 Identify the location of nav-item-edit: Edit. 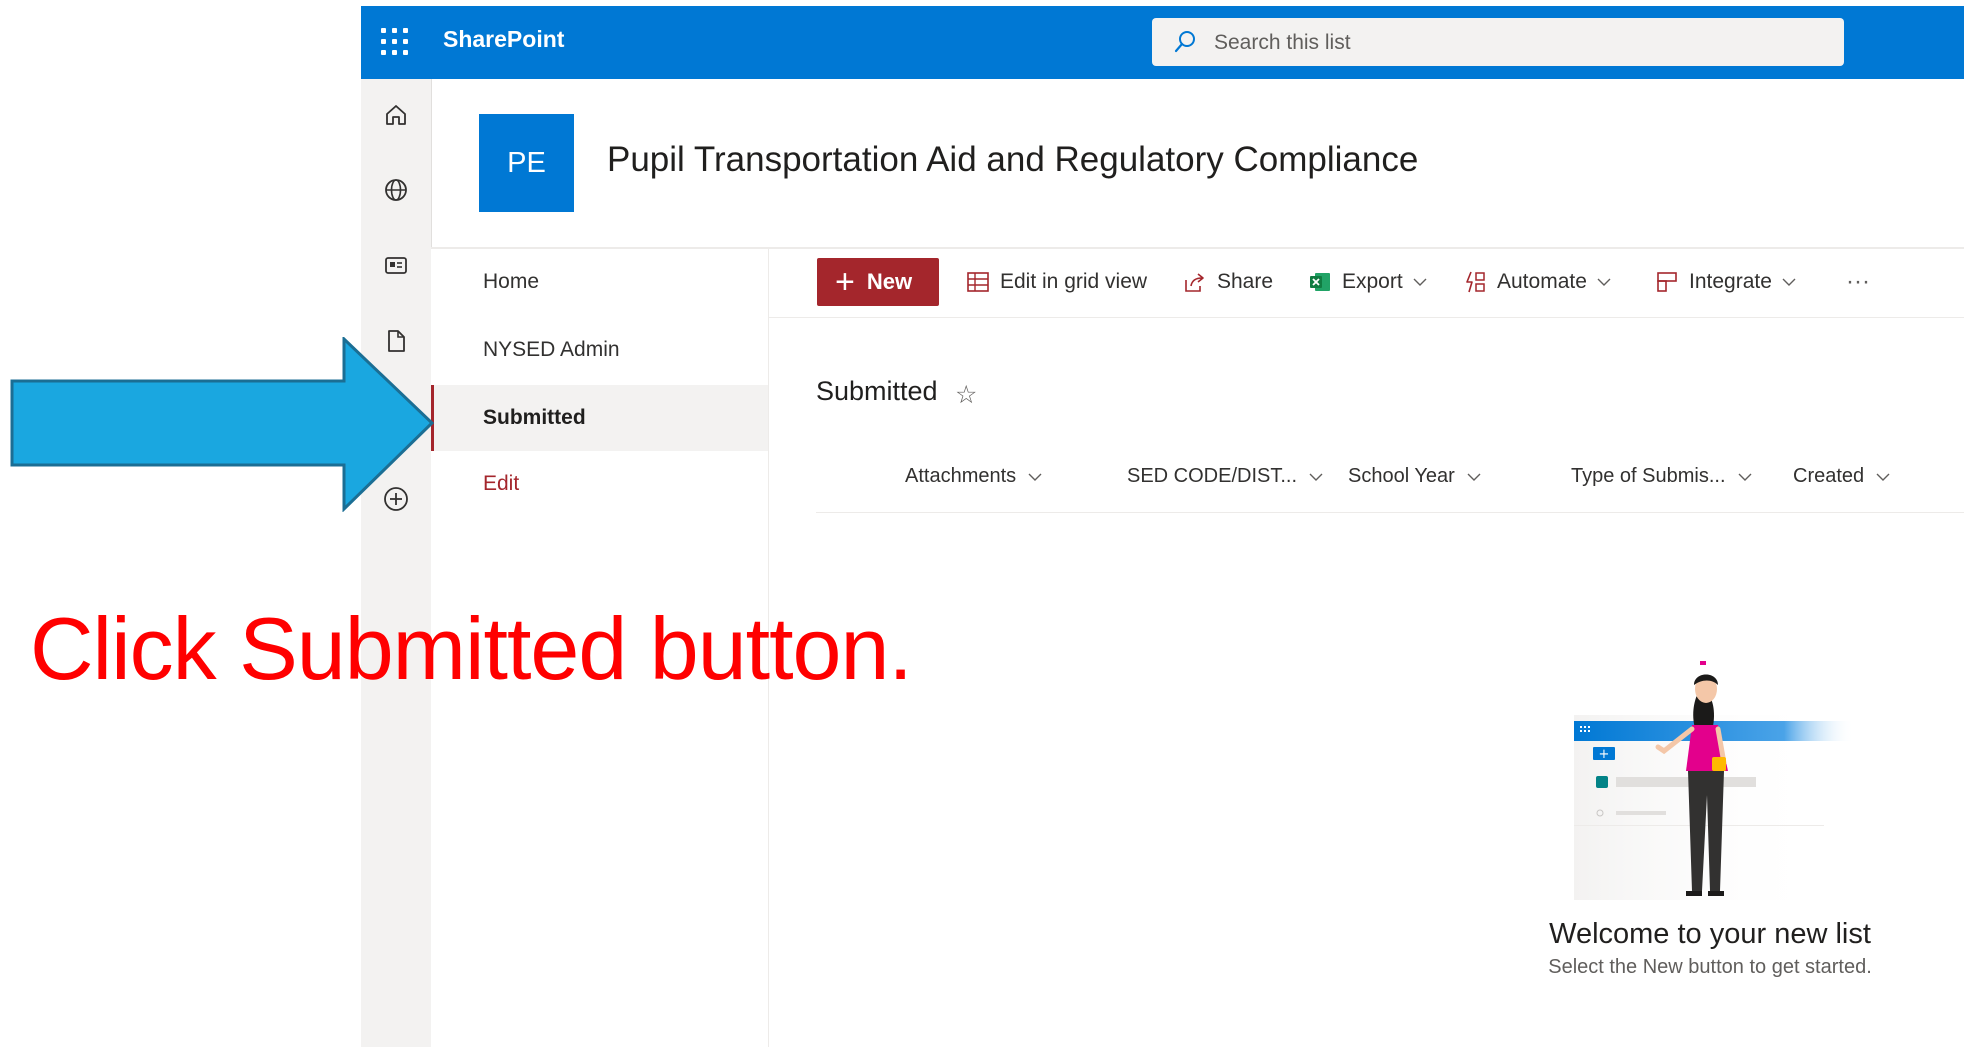
(599, 484).